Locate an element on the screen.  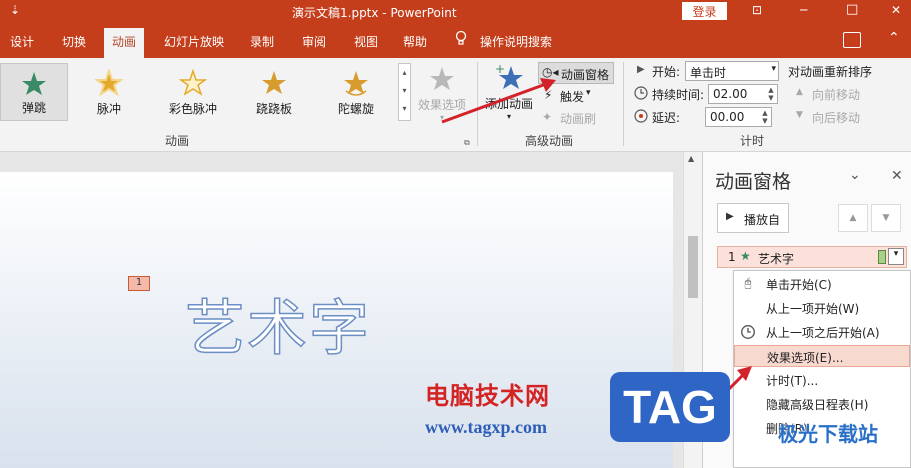
watermark-url: www.tagxp.com is located at coordinates (486, 427).